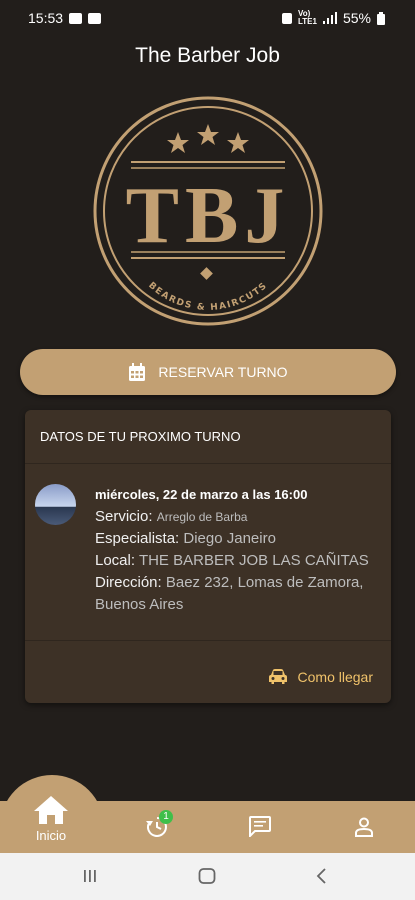 The width and height of the screenshot is (415, 900). I want to click on directions-link: Como llegar, so click(320, 676).